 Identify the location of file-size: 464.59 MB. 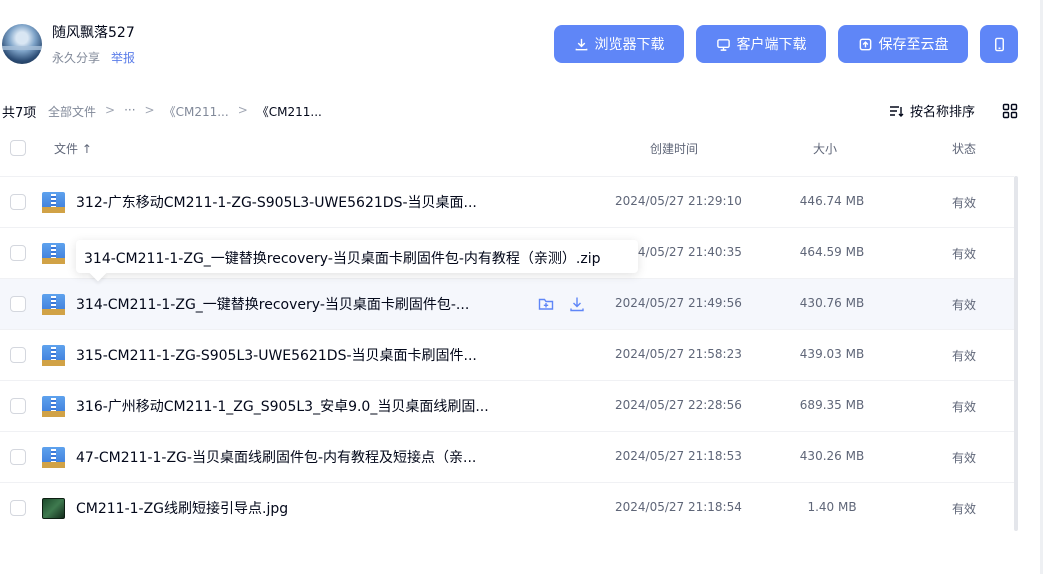
(832, 252).